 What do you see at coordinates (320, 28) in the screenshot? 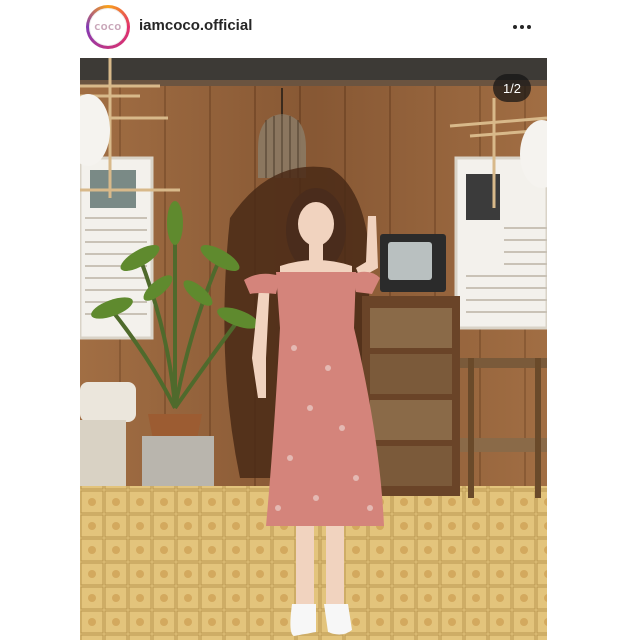
I see `post-header: COCO iamcoco.official` at bounding box center [320, 28].